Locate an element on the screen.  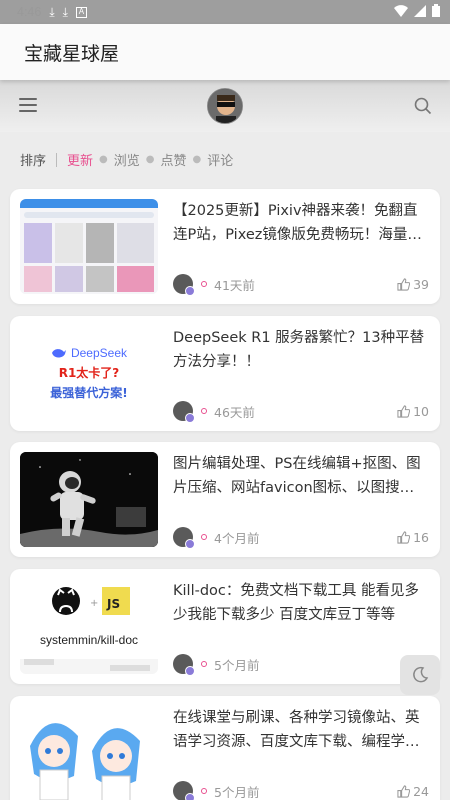
menu-icon is located at coordinates (28, 105).